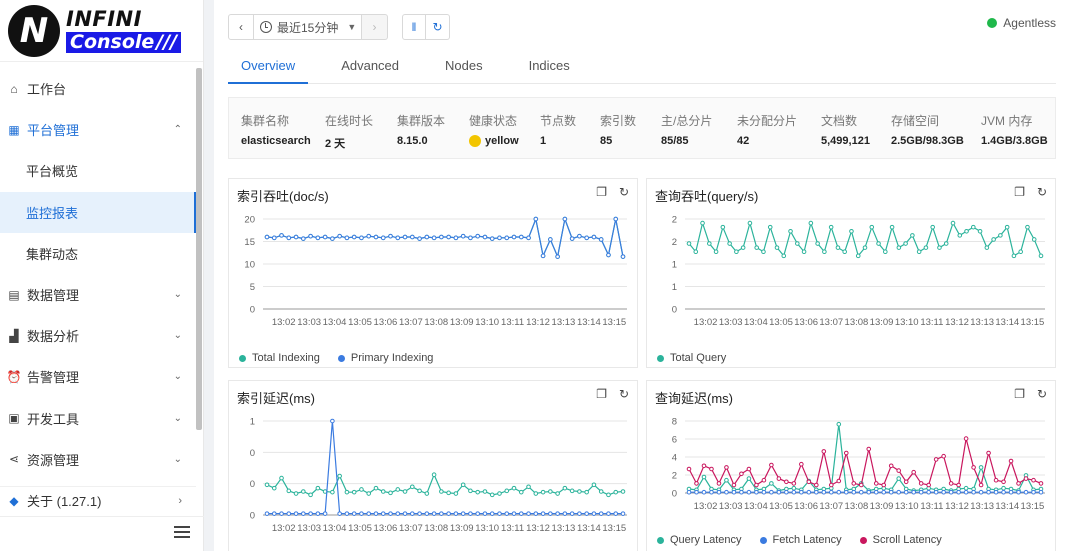 This screenshot has height=551, width=1080. I want to click on stat-label: 节点数, so click(558, 121).